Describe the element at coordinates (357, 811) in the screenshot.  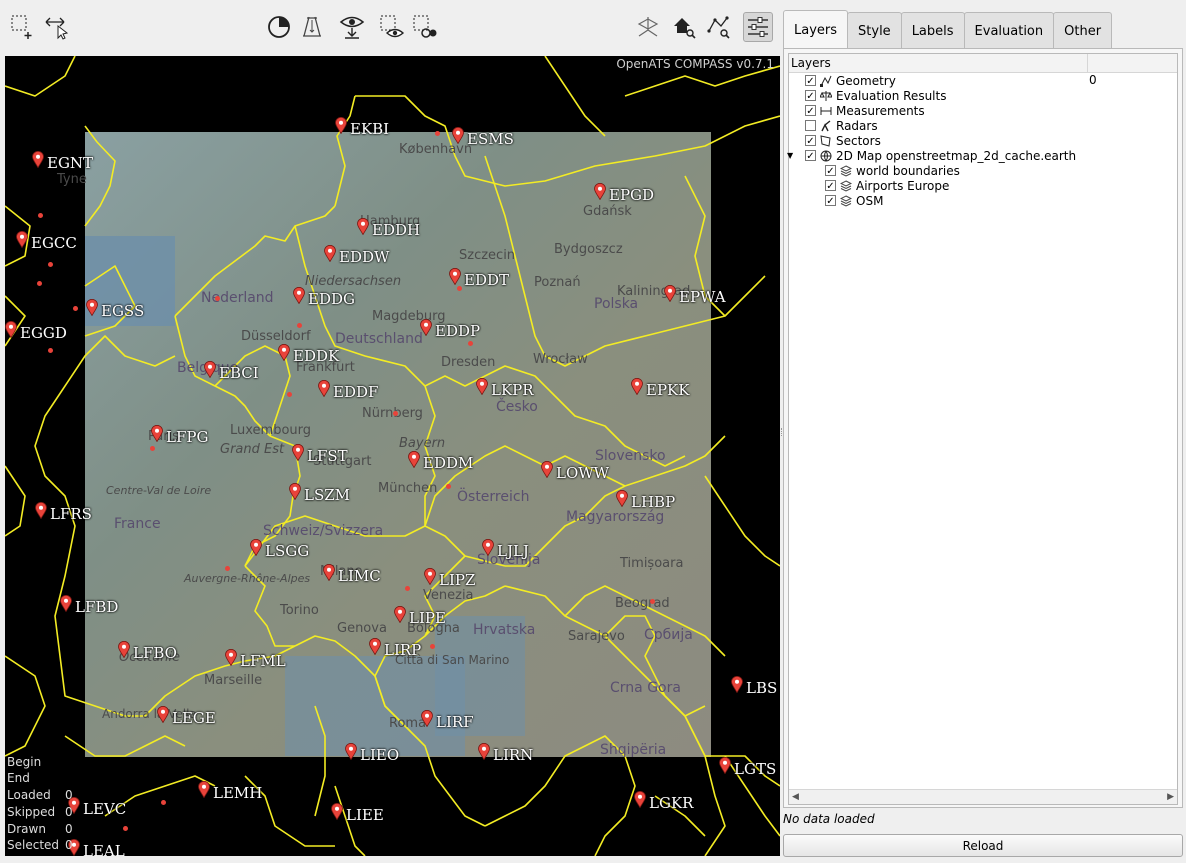
I see `airport-marker: LIEE` at that location.